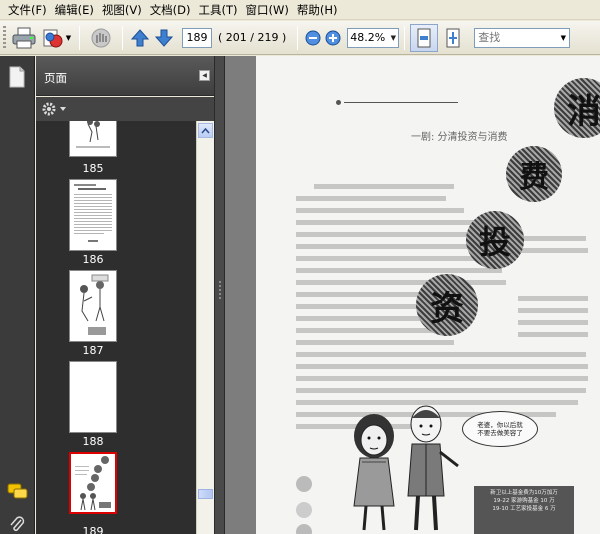 The width and height of the screenshot is (600, 534). I want to click on fit-width-button, so click(453, 38).